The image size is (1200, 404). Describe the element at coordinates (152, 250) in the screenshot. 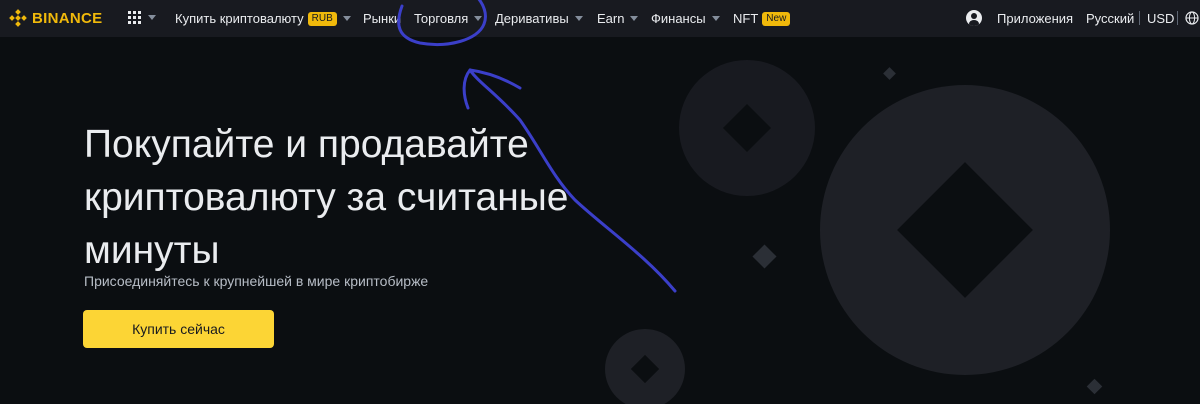

I see `hero-title-line: минуты` at that location.